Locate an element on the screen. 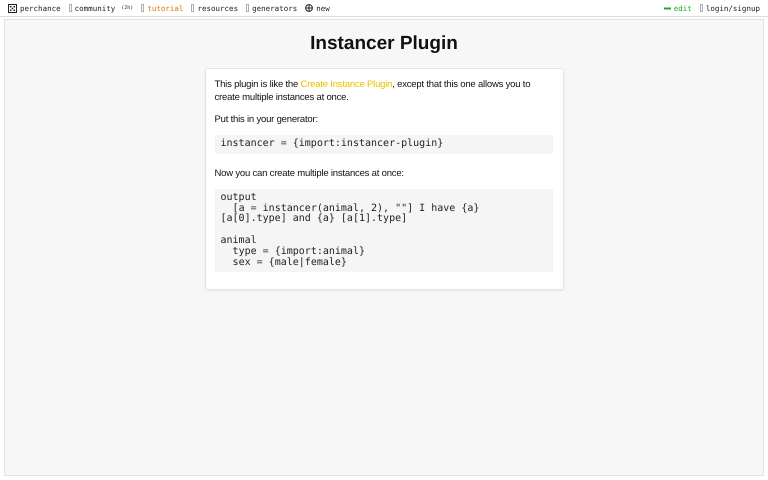  page-title: Instancer Plugin is located at coordinates (384, 44).